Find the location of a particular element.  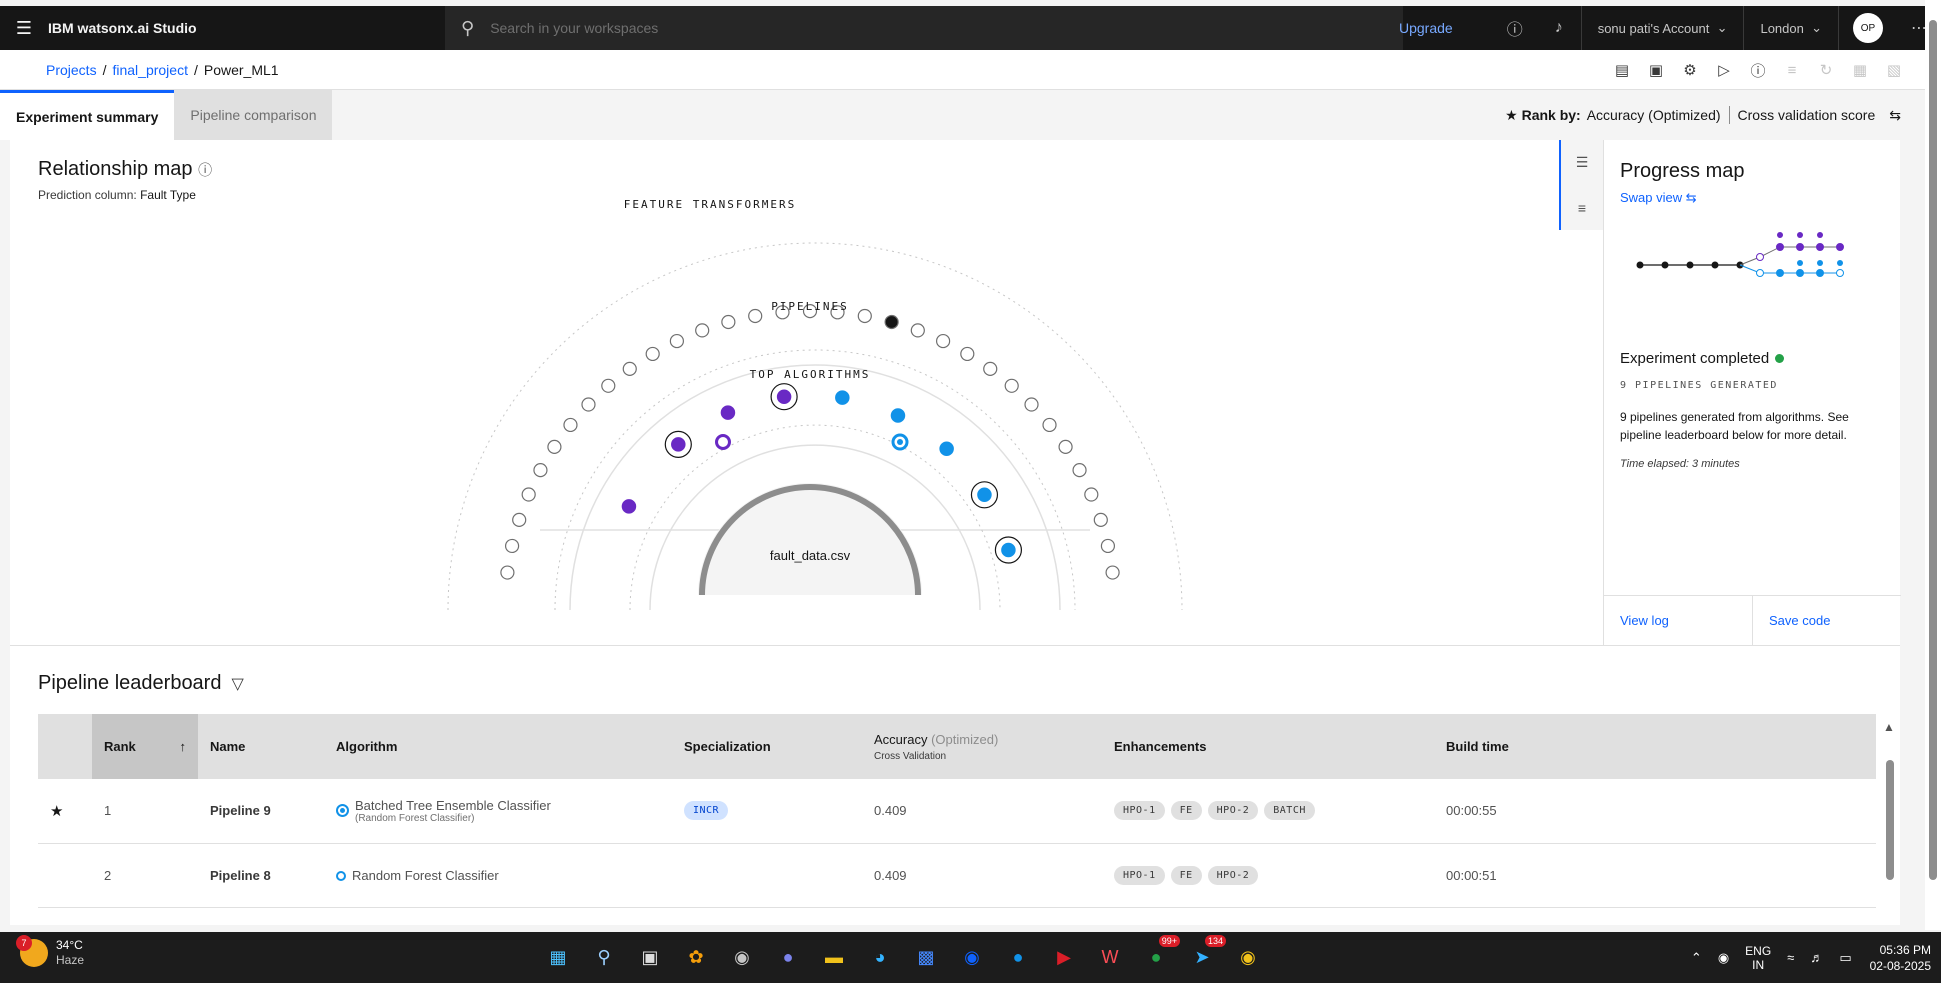

pipeline-name-cell: Pipeline 8 is located at coordinates (261, 875).